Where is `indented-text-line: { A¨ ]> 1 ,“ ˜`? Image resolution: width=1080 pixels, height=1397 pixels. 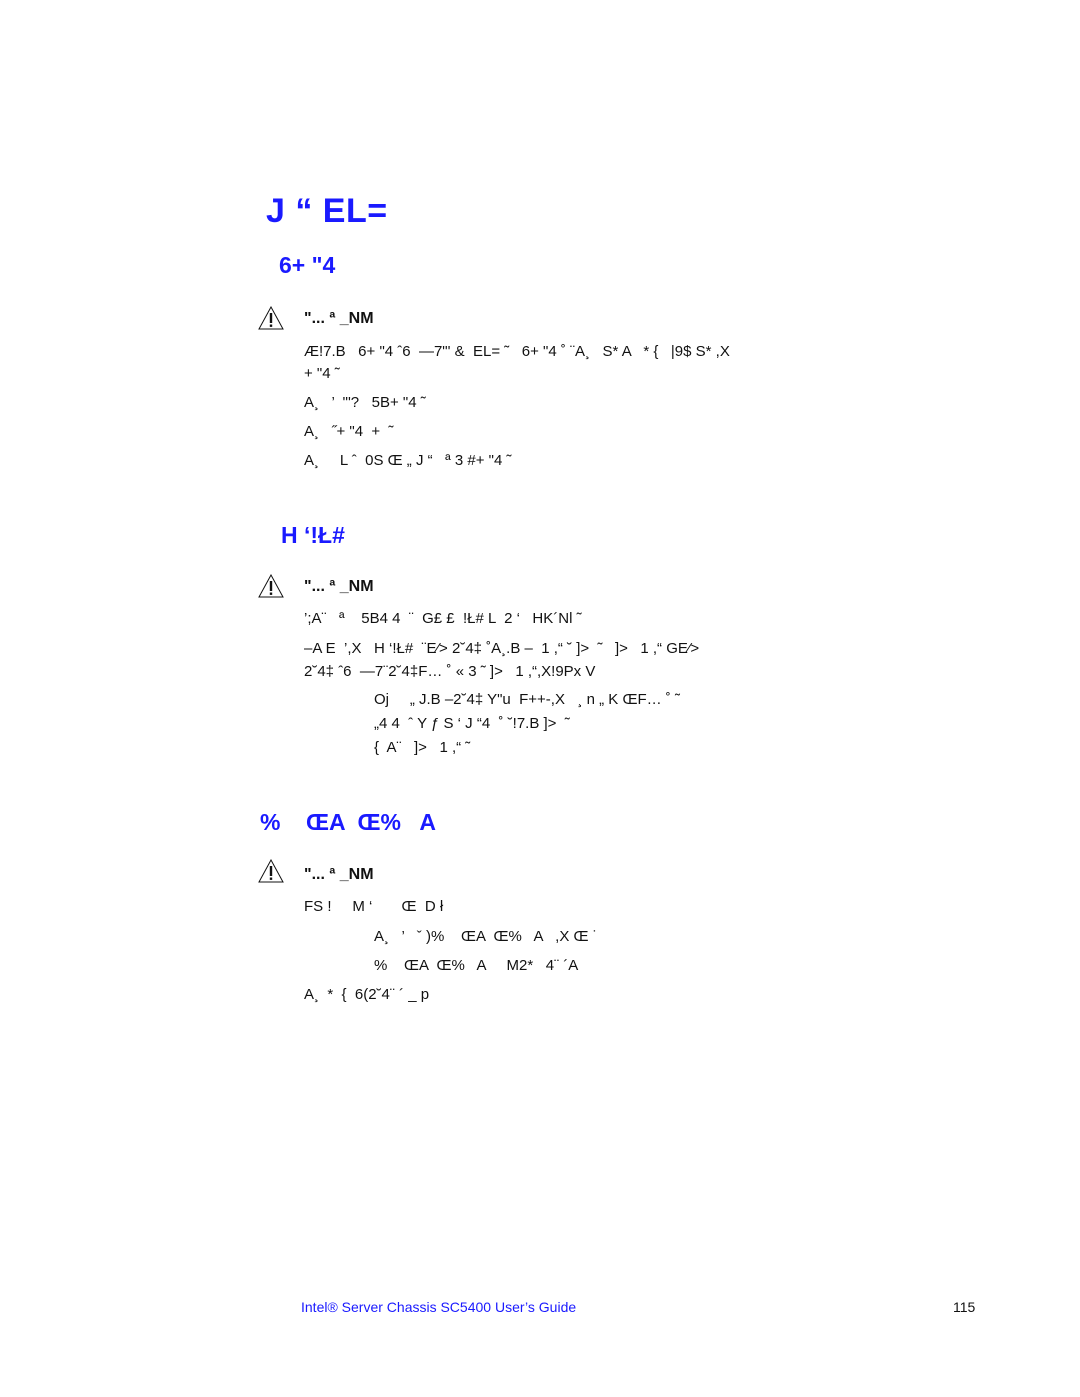
indented-text-line: { A¨ ]> 1 ,“ ˜ is located at coordinates (422, 747).